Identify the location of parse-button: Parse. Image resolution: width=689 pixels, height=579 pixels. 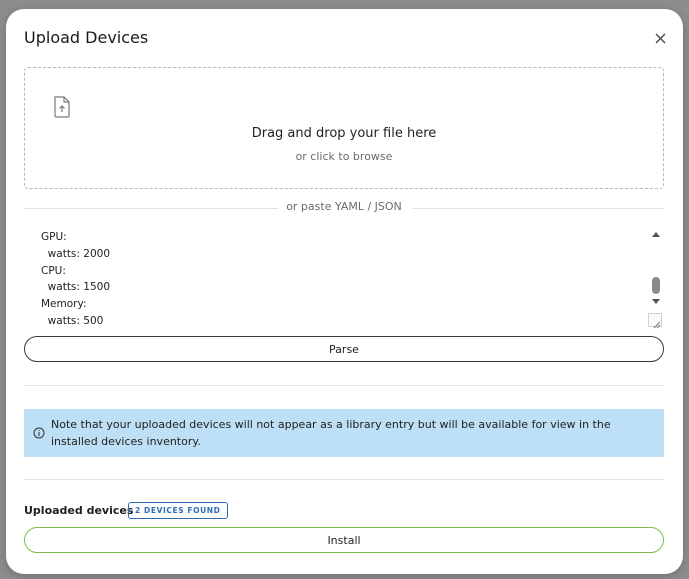
(344, 349).